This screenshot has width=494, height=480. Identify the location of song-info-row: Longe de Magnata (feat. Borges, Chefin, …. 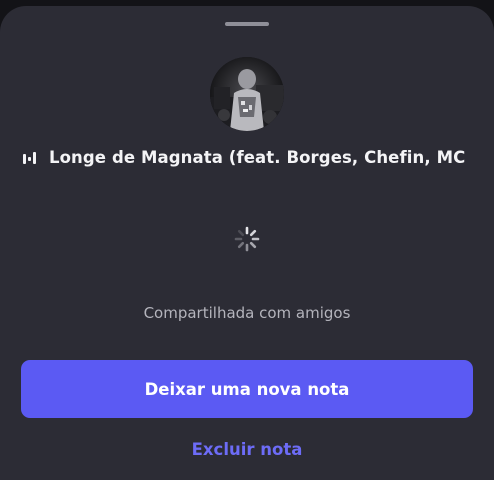
(247, 157).